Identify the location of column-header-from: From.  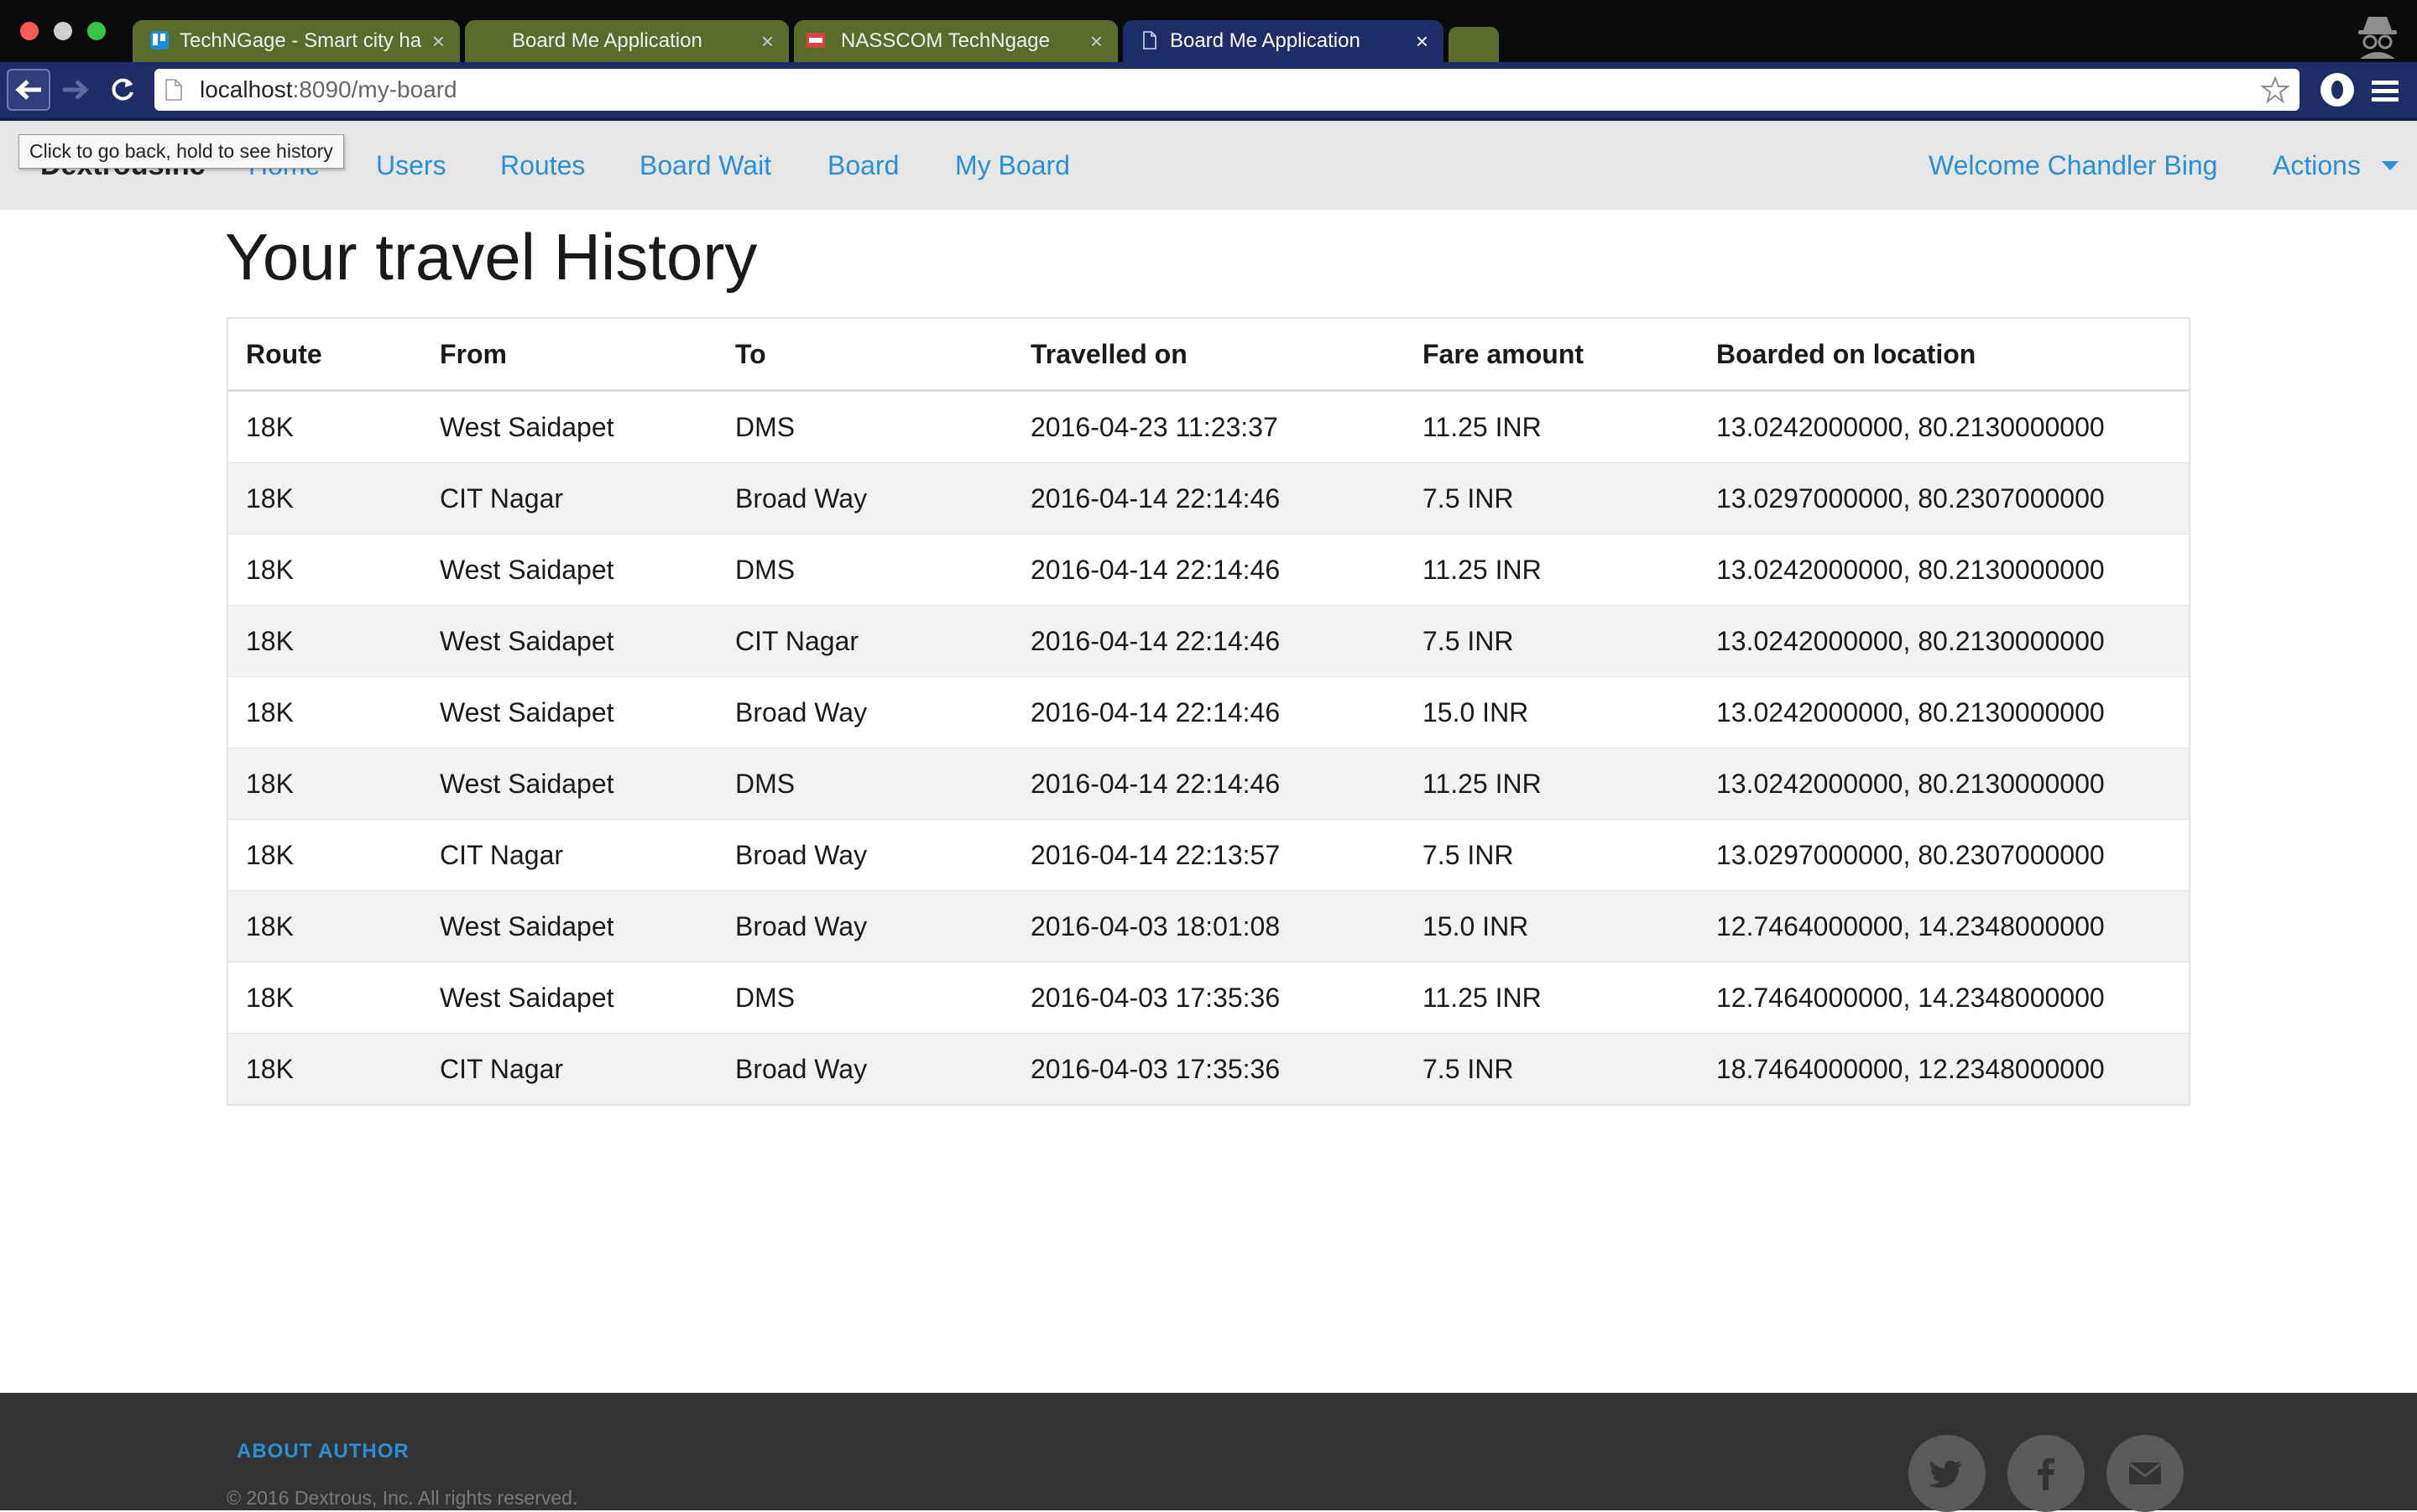
(570, 355).